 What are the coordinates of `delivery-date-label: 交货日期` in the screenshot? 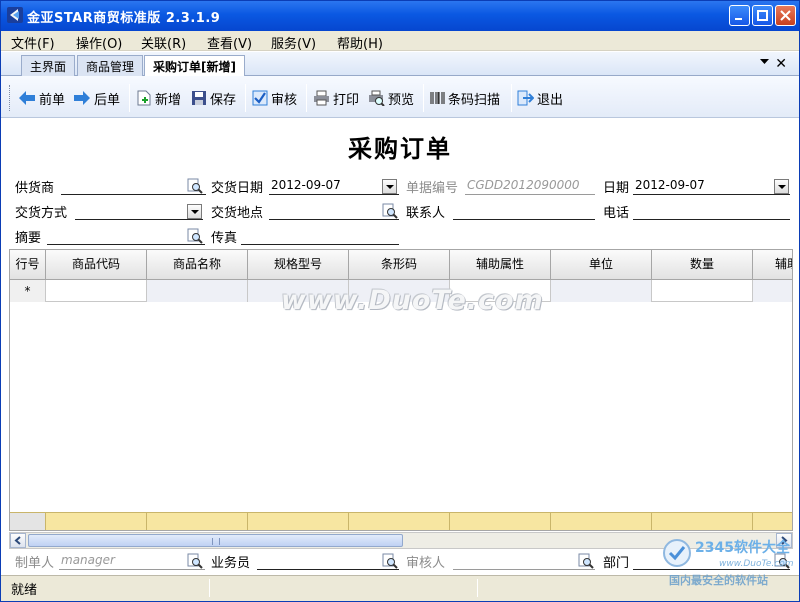 It's located at (237, 188).